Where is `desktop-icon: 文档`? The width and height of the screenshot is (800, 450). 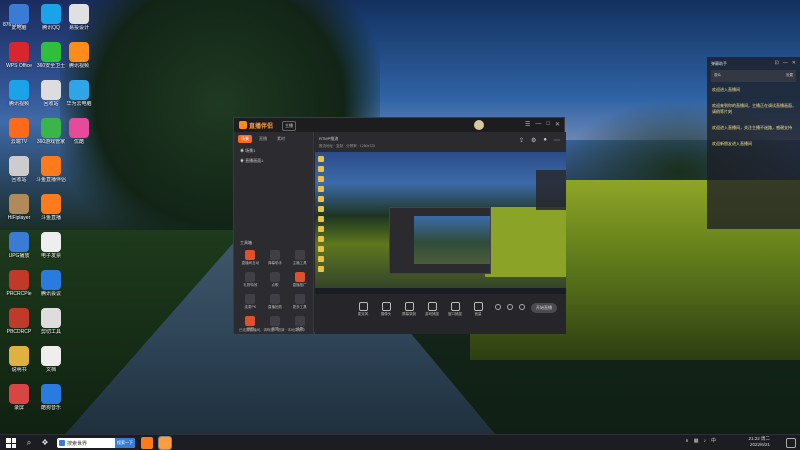
desktop-icon: 文档 is located at coordinates (51, 359).